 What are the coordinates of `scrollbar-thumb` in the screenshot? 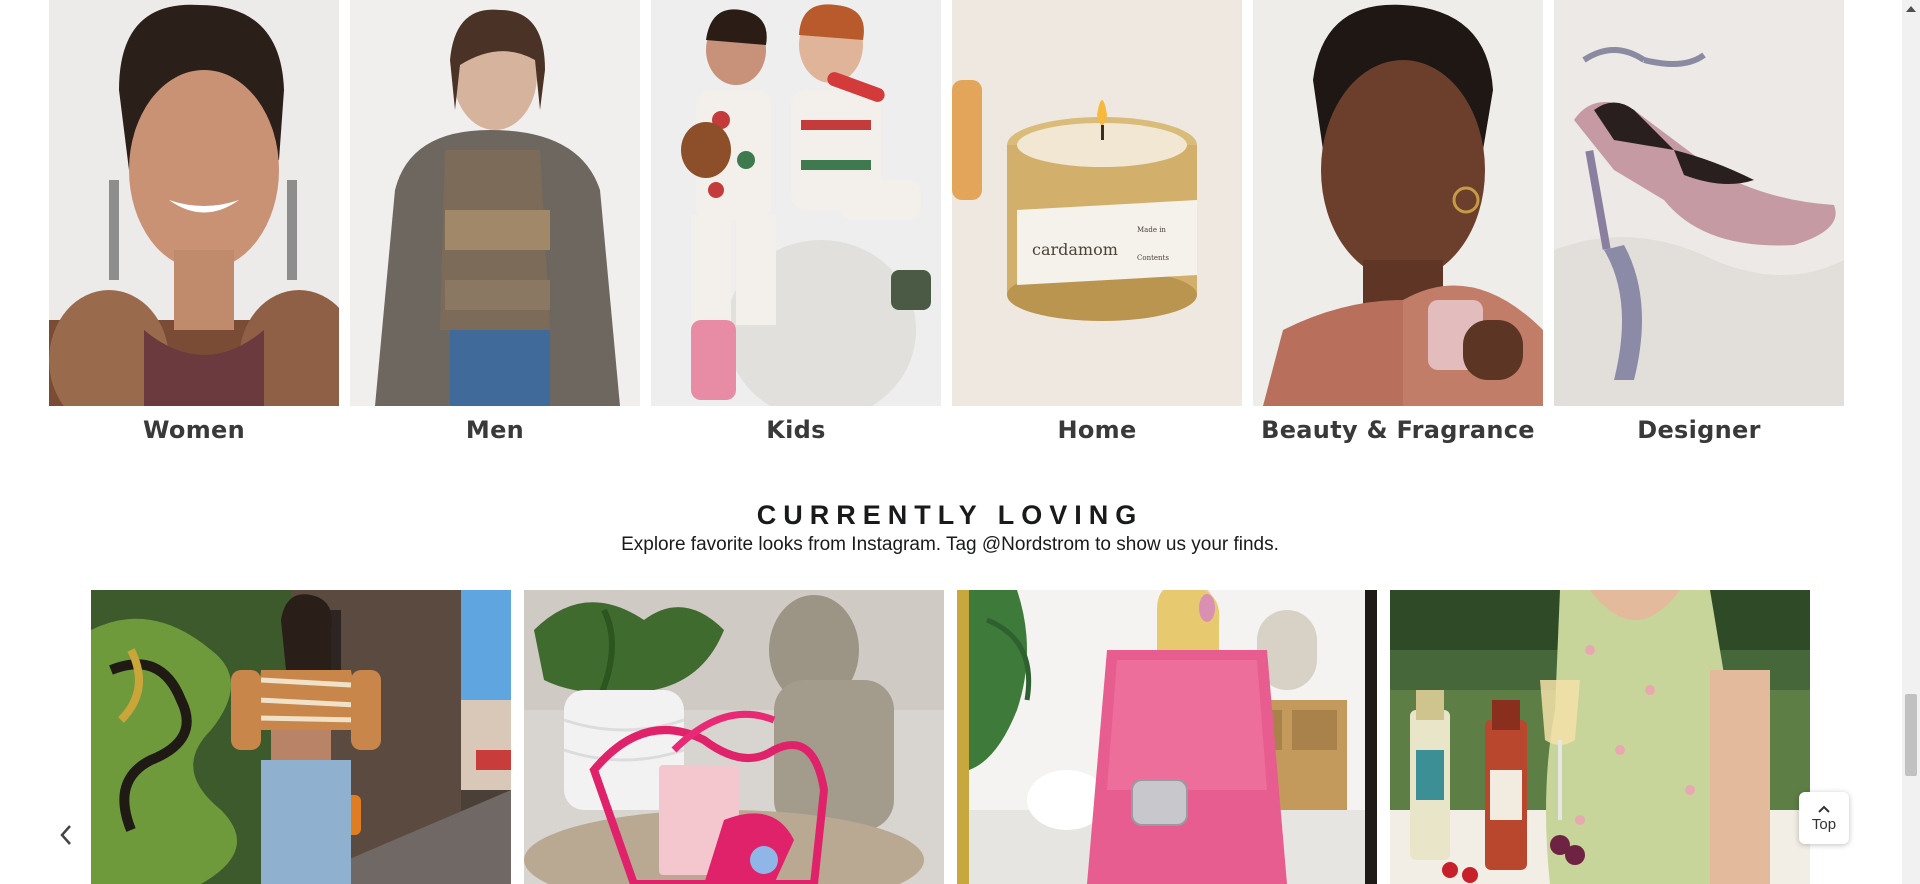 It's located at (1911, 735).